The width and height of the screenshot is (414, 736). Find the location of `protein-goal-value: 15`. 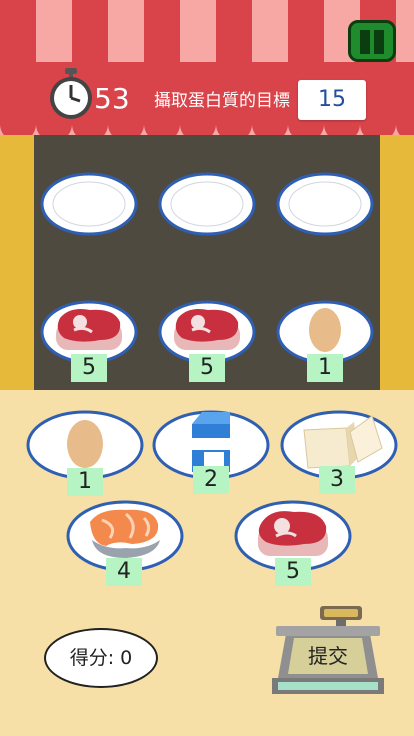

protein-goal-value: 15 is located at coordinates (332, 100).